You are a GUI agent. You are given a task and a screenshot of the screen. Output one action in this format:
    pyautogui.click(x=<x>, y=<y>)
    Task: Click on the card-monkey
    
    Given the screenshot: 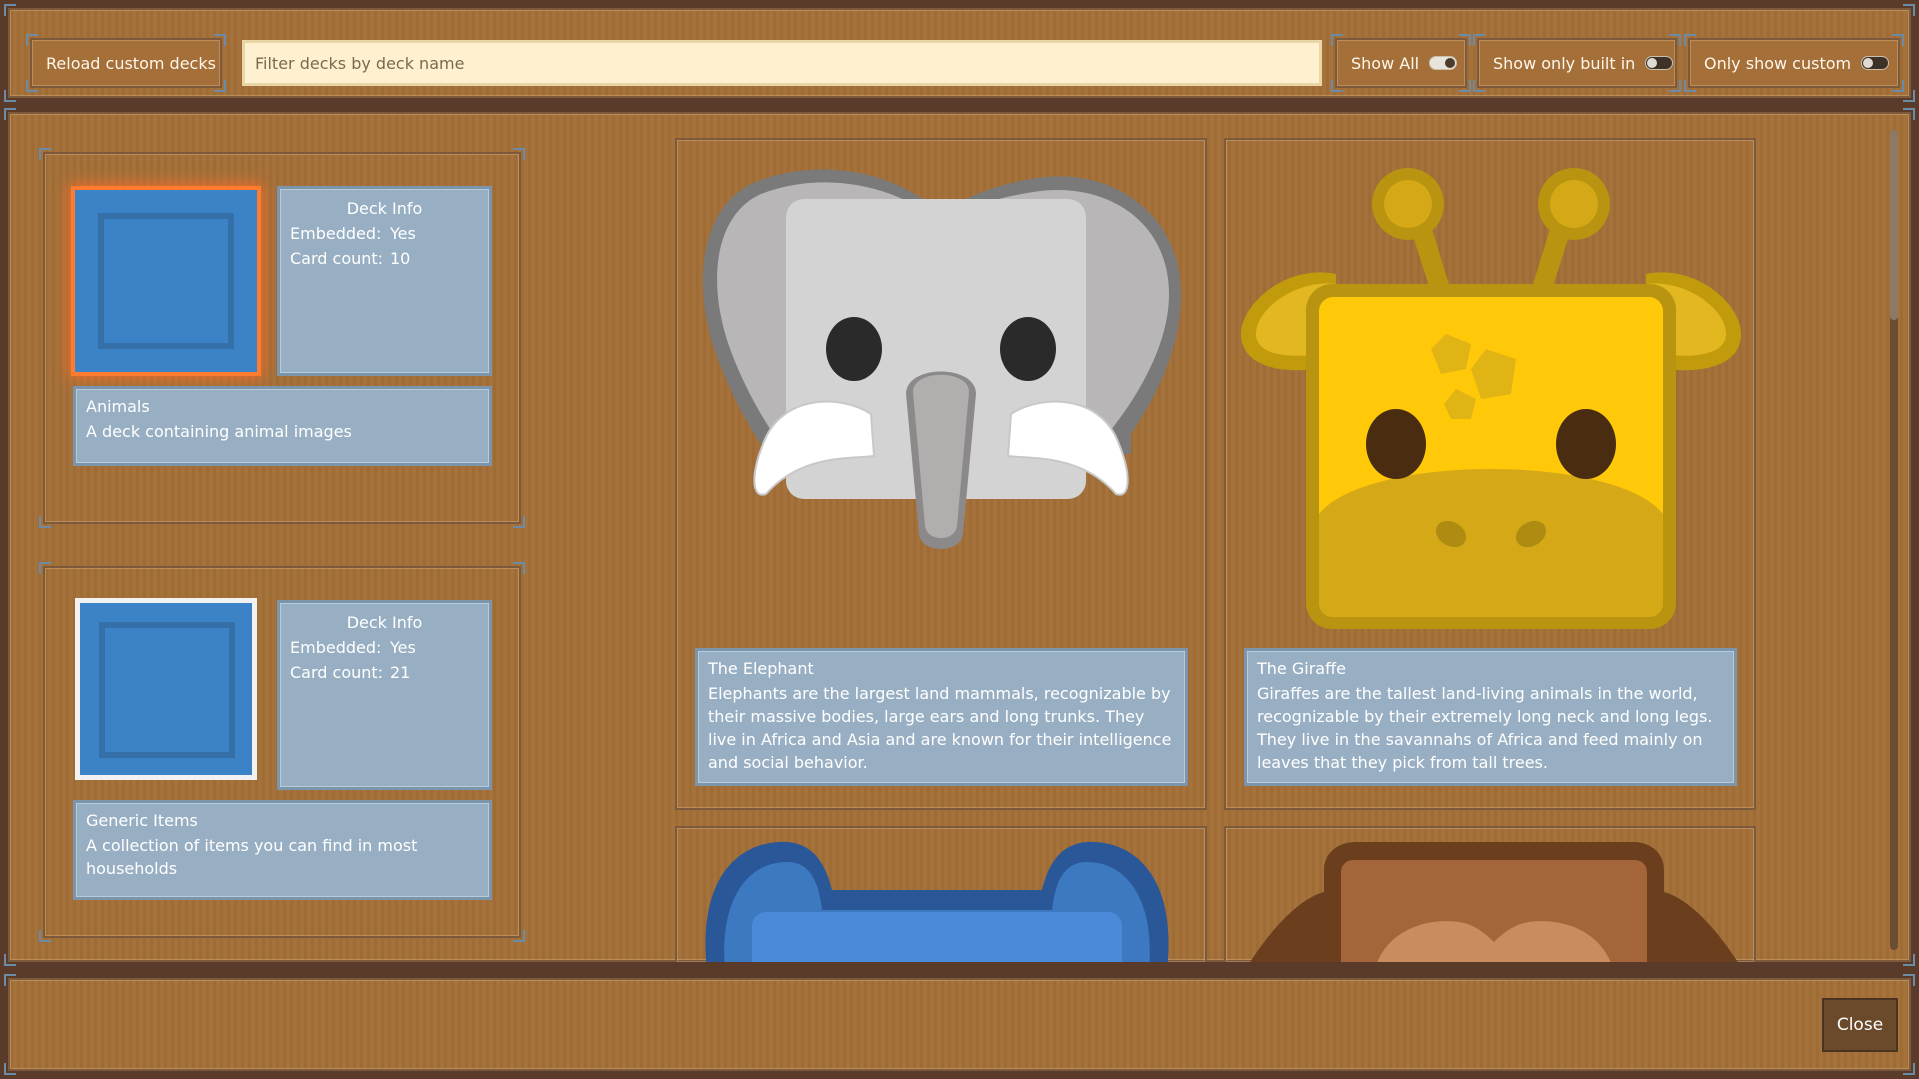 What is the action you would take?
    pyautogui.click(x=1490, y=894)
    